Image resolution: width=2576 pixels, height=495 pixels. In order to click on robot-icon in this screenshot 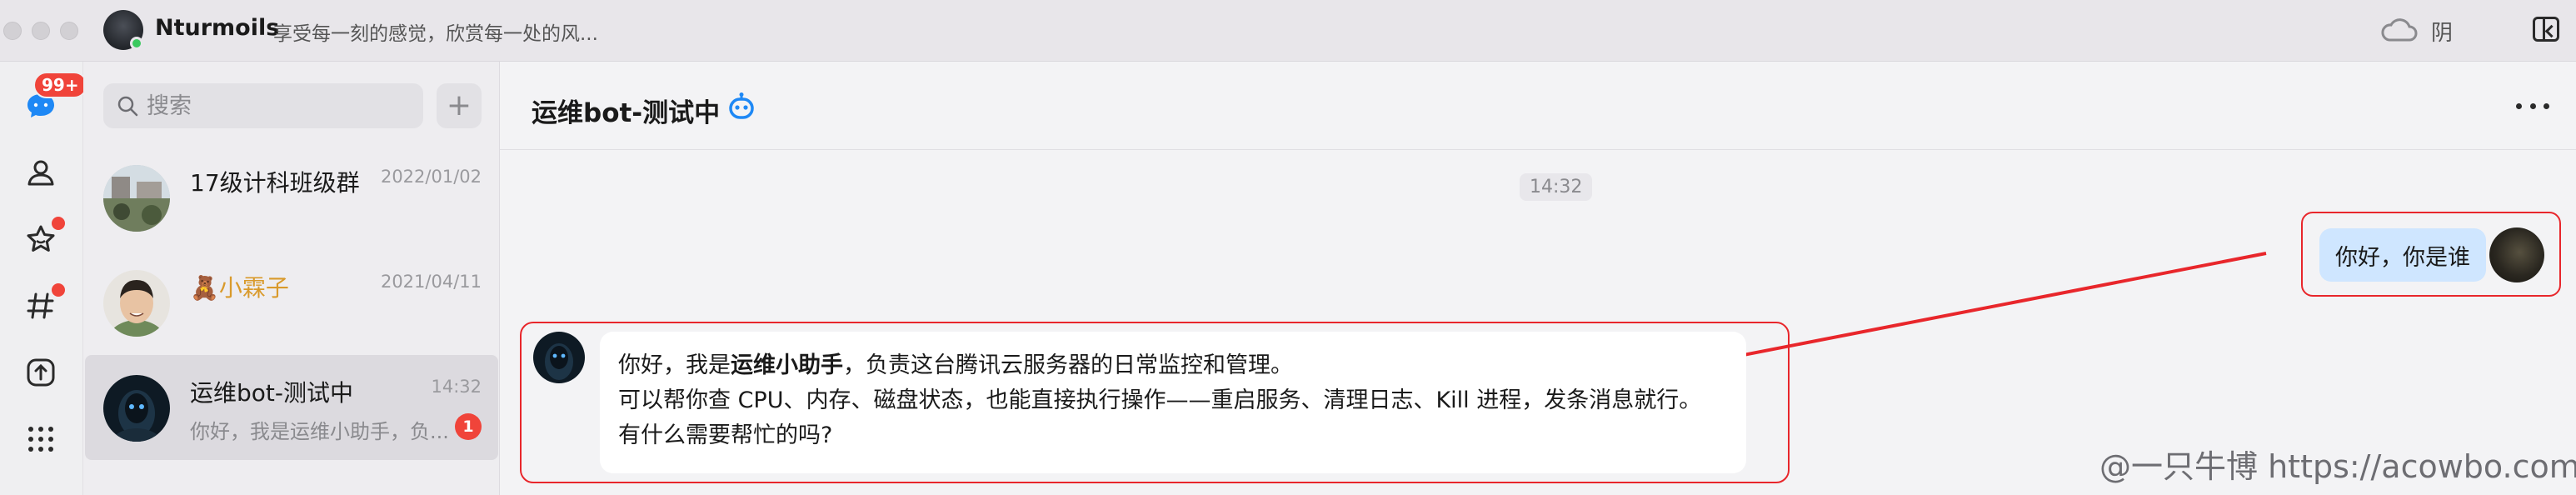, I will do `click(741, 107)`.